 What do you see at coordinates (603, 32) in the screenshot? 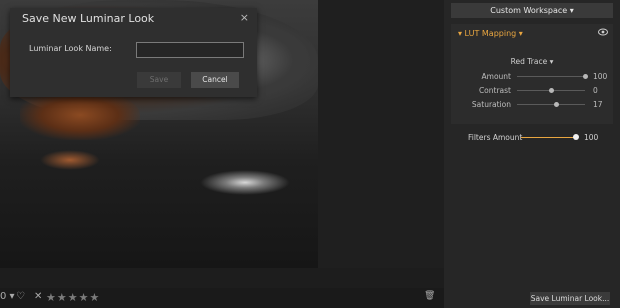
I see `eye-icon` at bounding box center [603, 32].